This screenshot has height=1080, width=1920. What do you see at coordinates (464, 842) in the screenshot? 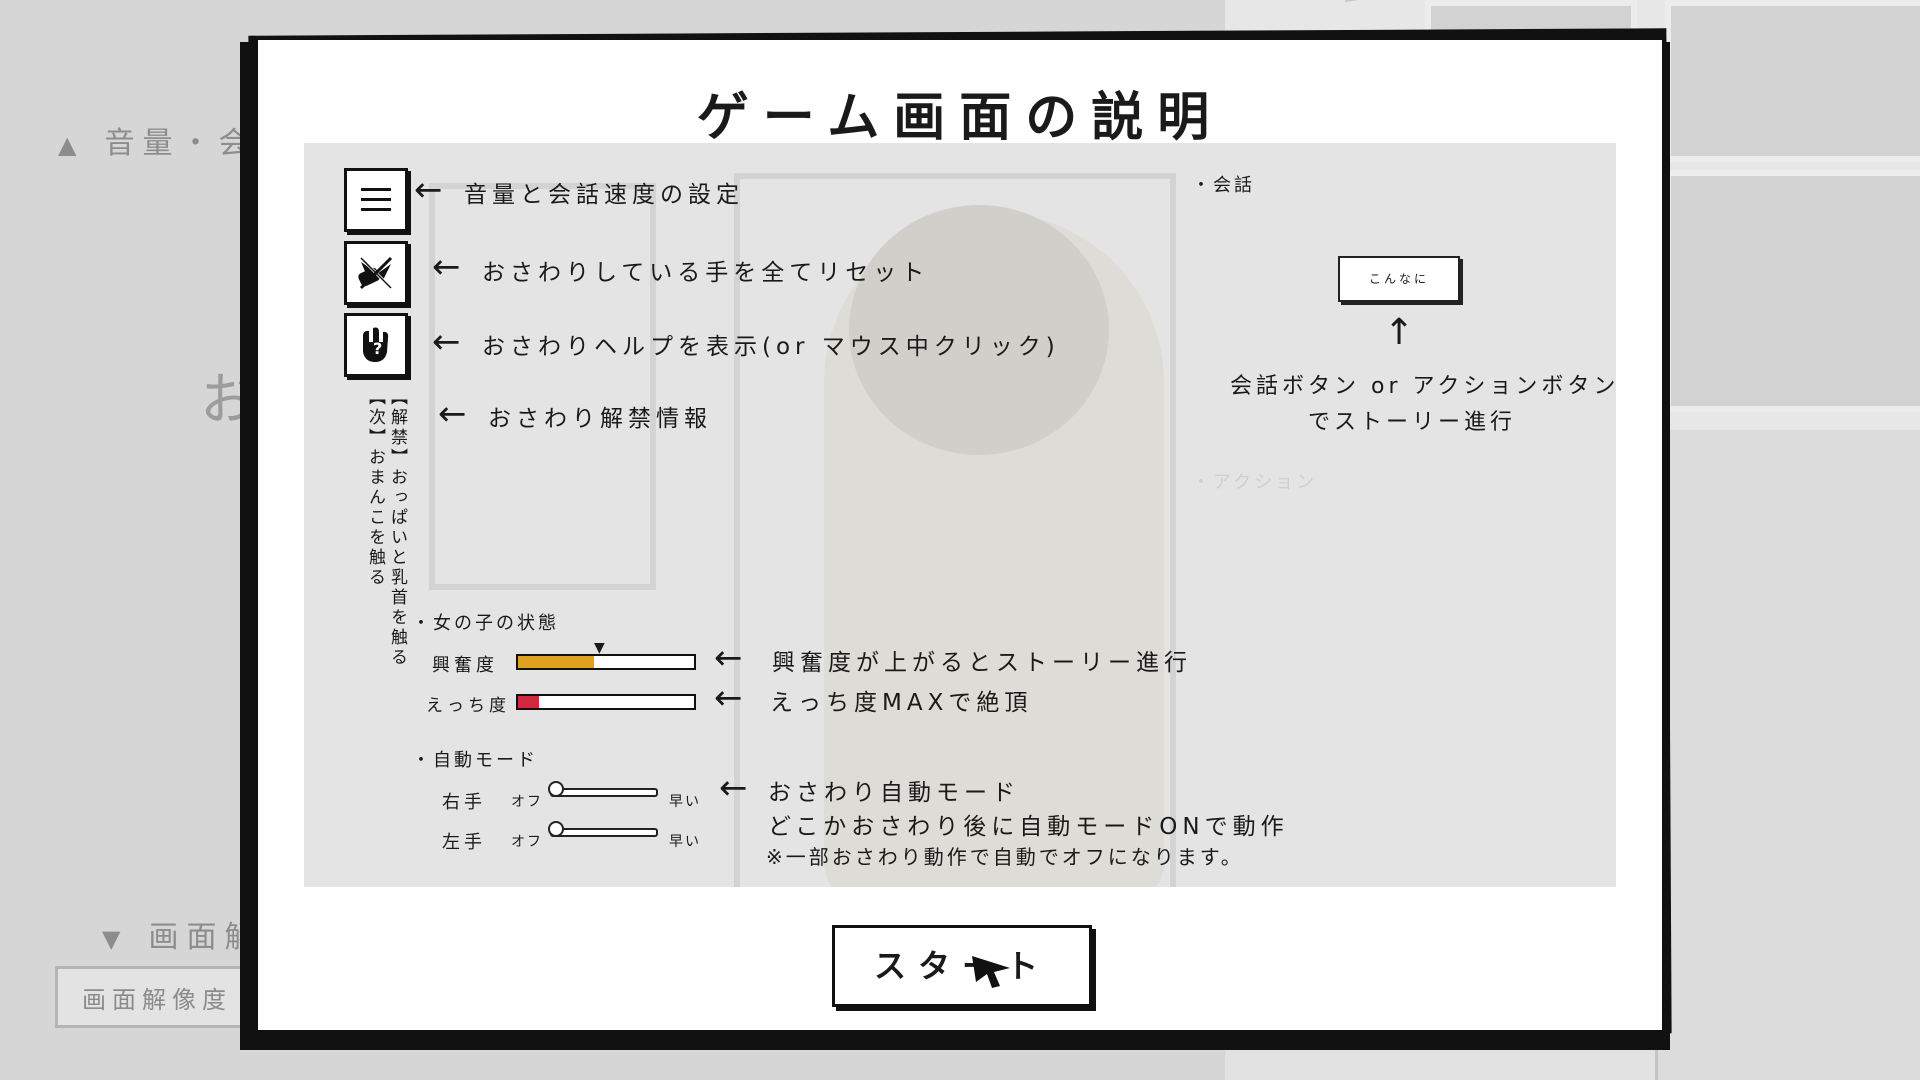
I see `left-hand-label: 左手` at bounding box center [464, 842].